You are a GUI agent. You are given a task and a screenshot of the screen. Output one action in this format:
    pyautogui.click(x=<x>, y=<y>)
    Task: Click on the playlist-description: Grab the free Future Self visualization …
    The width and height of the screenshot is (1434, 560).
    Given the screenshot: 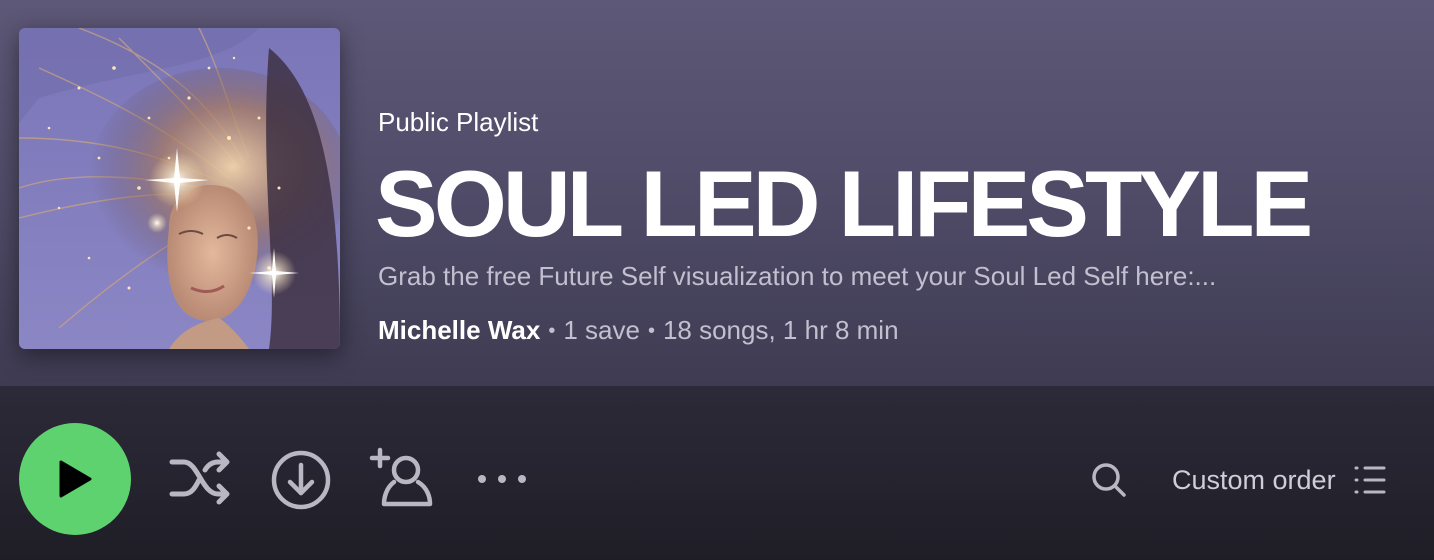 What is the action you would take?
    pyautogui.click(x=797, y=276)
    